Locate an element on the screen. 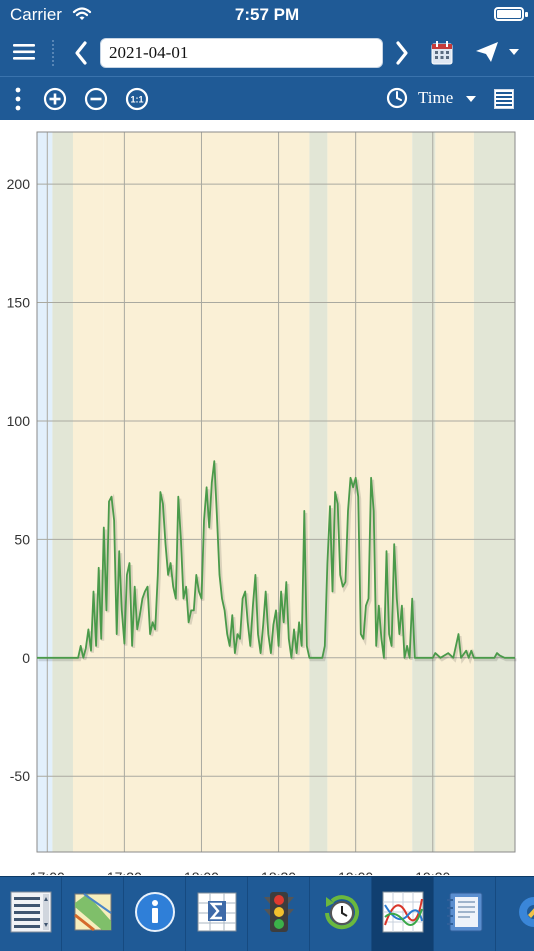 This screenshot has height=951, width=534. calendar-icon is located at coordinates (442, 53).